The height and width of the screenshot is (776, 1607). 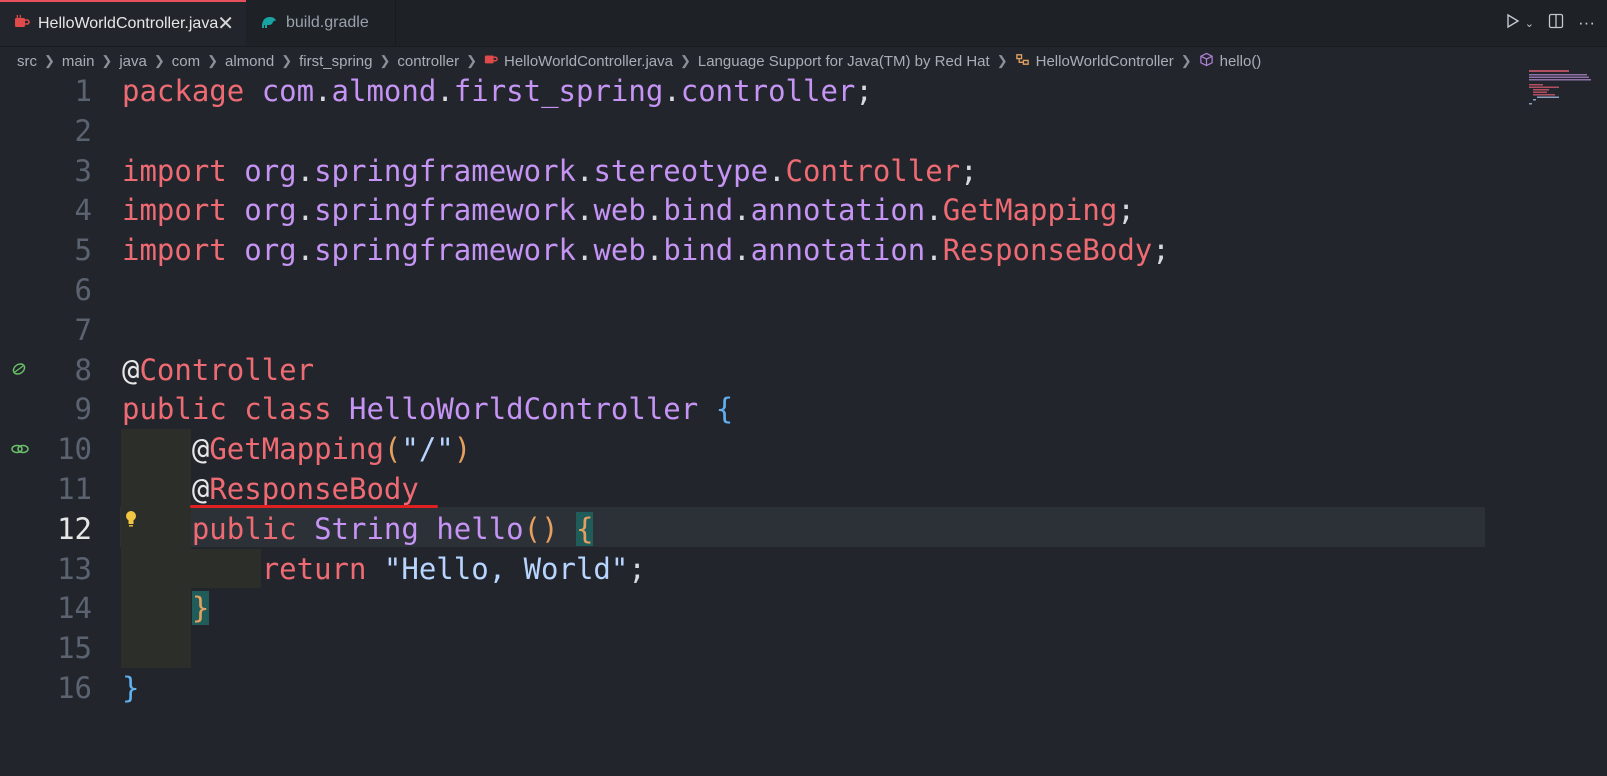 I want to click on code-line: 13 return "Hello, World";, so click(x=760, y=569).